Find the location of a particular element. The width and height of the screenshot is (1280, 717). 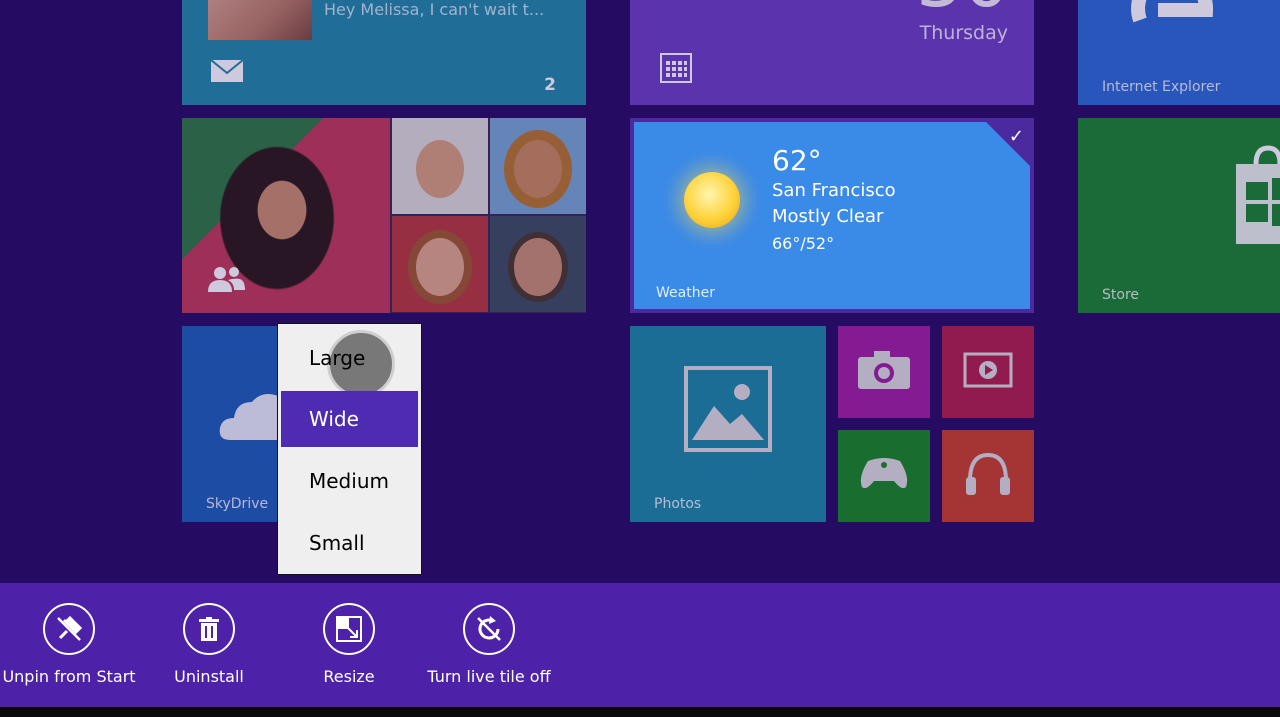

unpin-from-start-button: Unpin from Start is located at coordinates (72, 644).